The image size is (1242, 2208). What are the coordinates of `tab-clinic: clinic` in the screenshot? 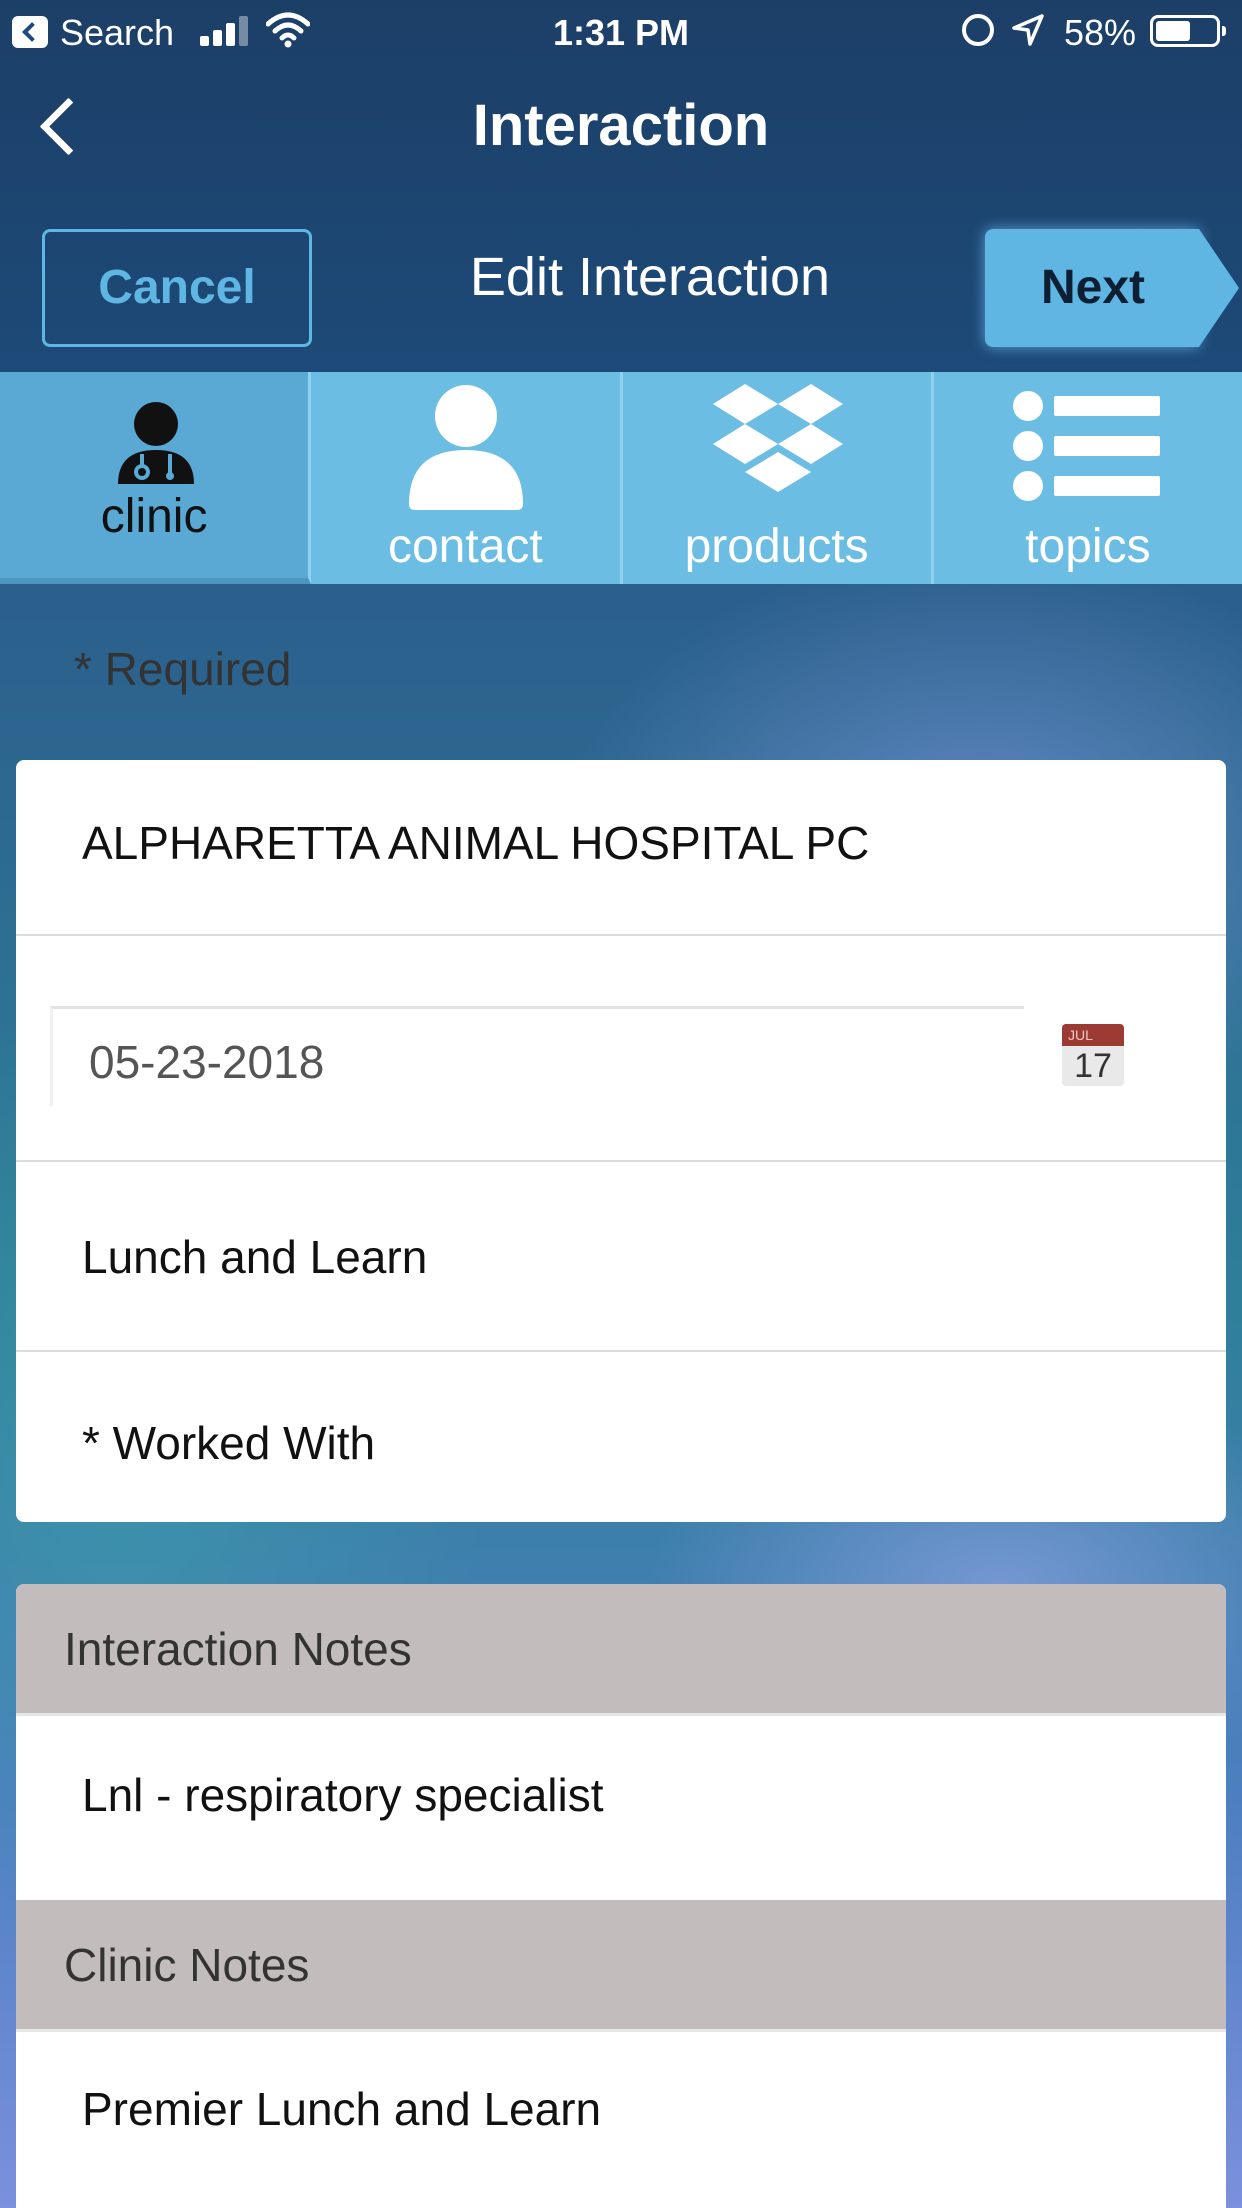 It's located at (156, 478).